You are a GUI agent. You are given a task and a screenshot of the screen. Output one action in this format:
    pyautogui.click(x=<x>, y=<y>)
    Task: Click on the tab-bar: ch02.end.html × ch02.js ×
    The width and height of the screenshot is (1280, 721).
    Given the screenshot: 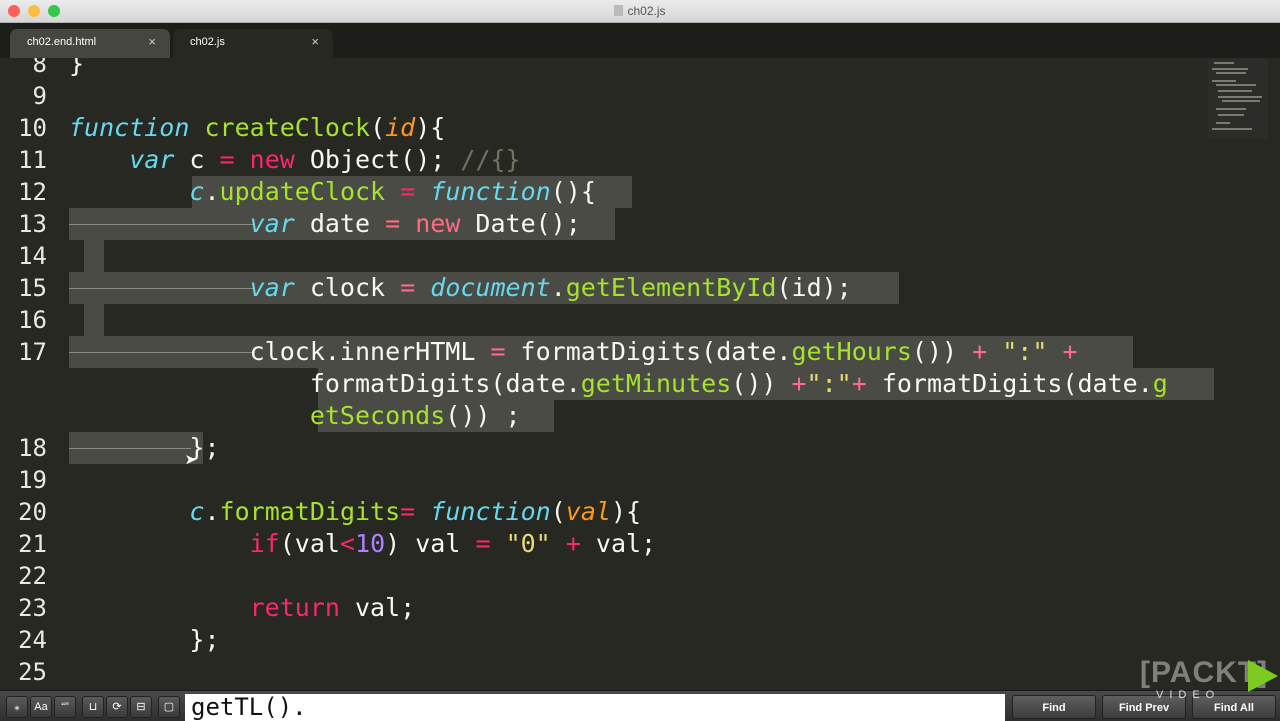 What is the action you would take?
    pyautogui.click(x=640, y=40)
    